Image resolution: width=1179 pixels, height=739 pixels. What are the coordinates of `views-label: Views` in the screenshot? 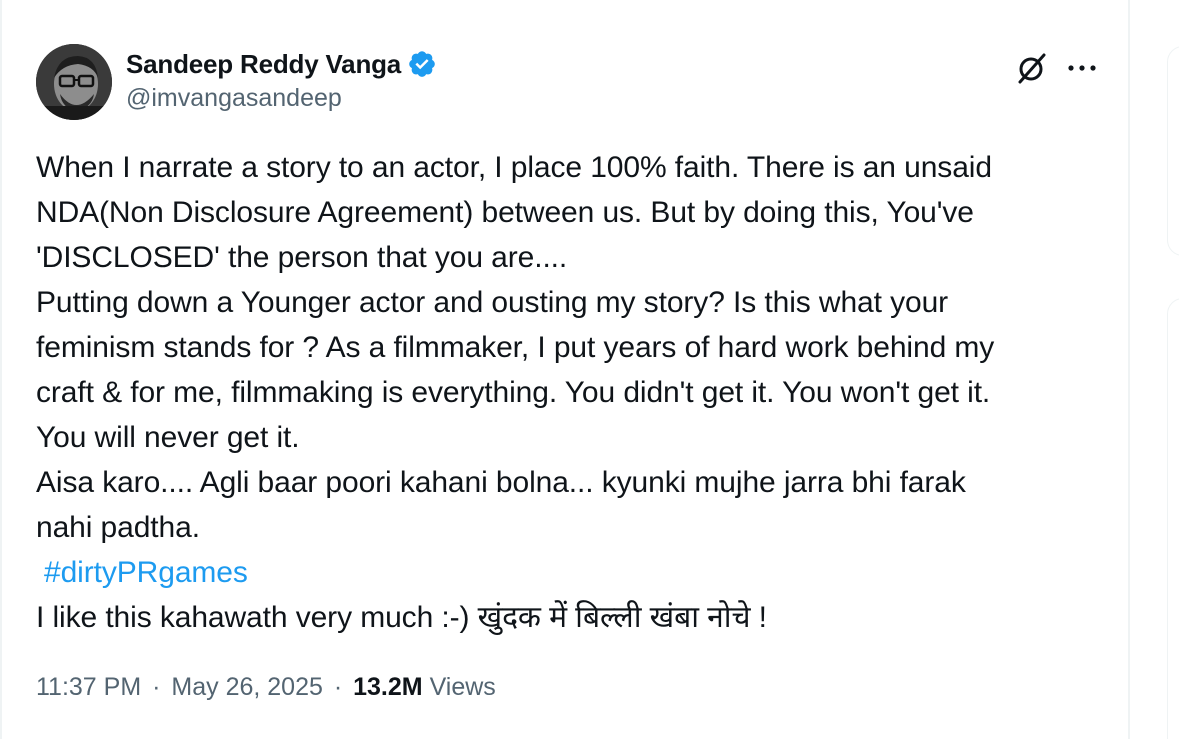 It's located at (462, 687).